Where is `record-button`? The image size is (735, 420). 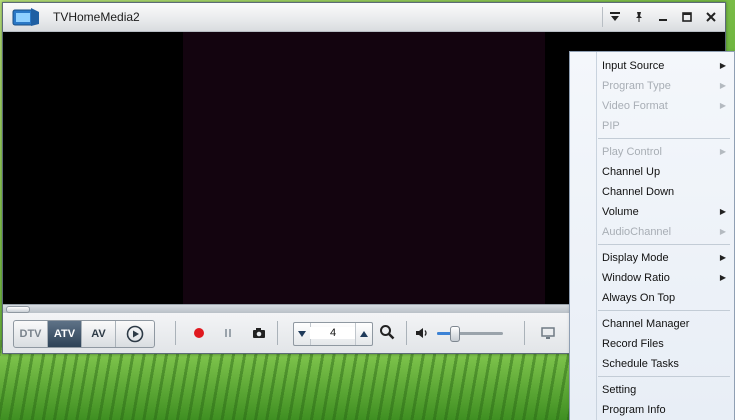 record-button is located at coordinates (199, 333).